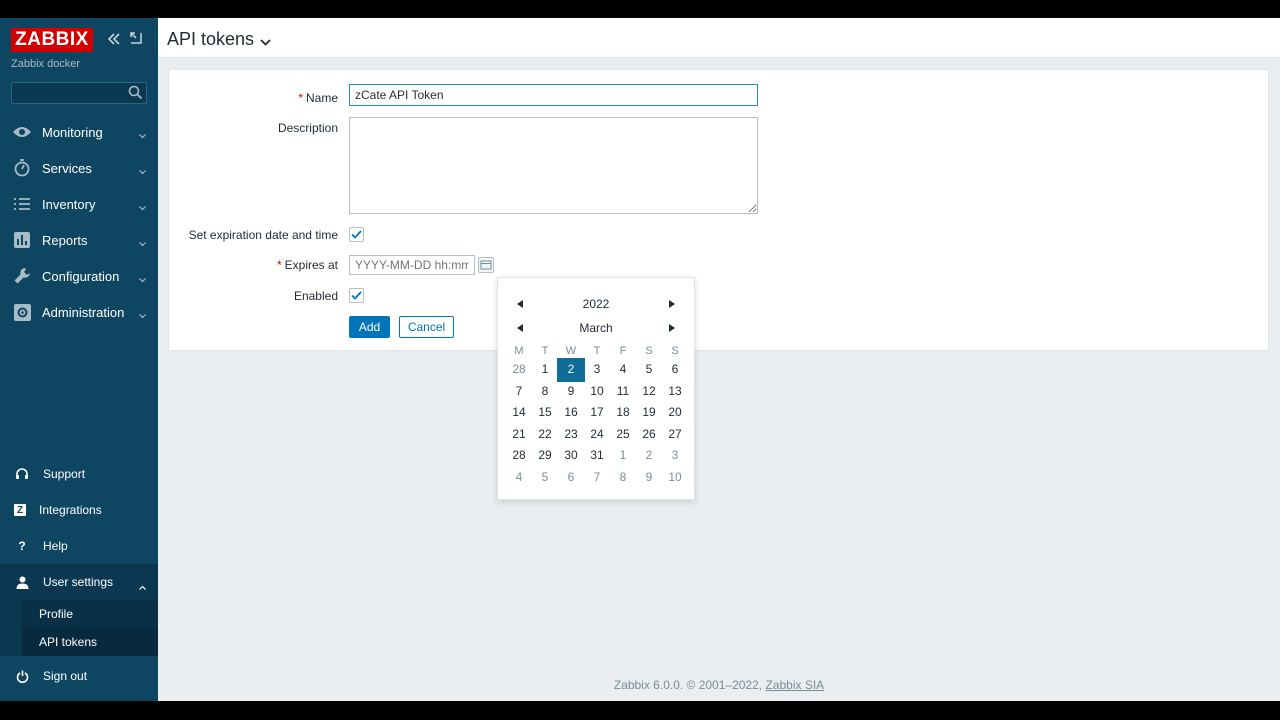 The width and height of the screenshot is (1280, 720). Describe the element at coordinates (79, 474) in the screenshot. I see `menu-item-support: Support` at that location.